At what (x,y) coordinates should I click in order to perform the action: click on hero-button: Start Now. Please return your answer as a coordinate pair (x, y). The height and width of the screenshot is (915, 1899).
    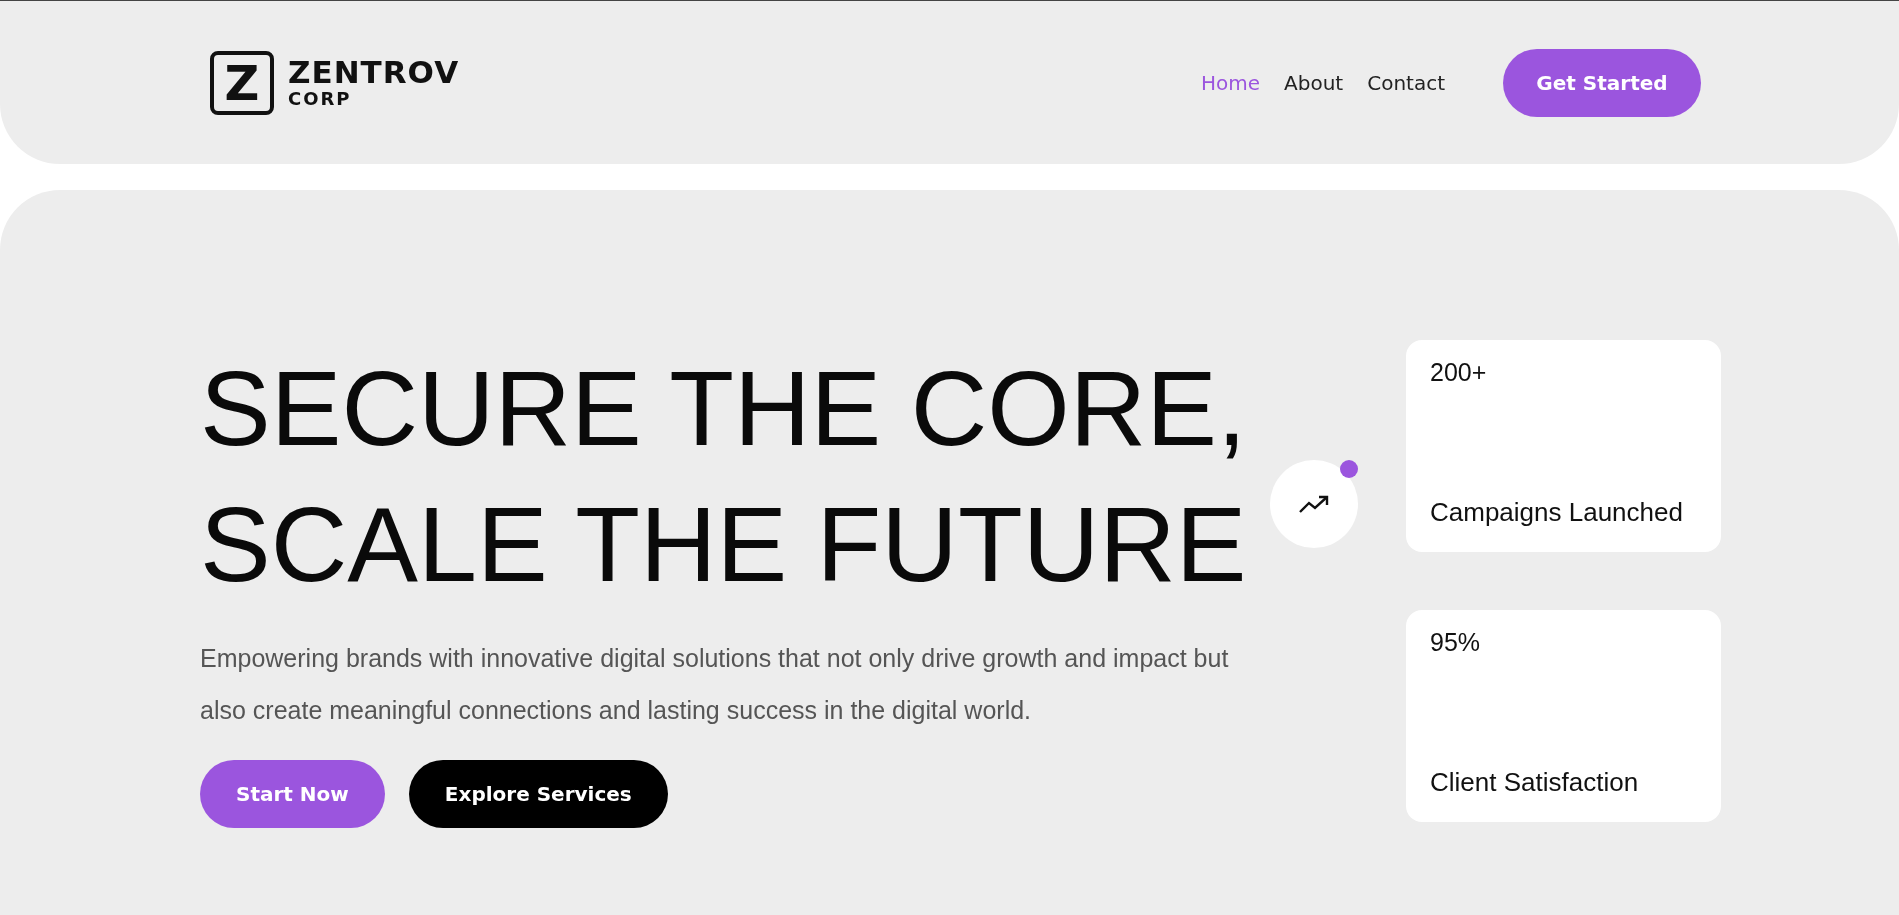
    Looking at the image, I should click on (292, 794).